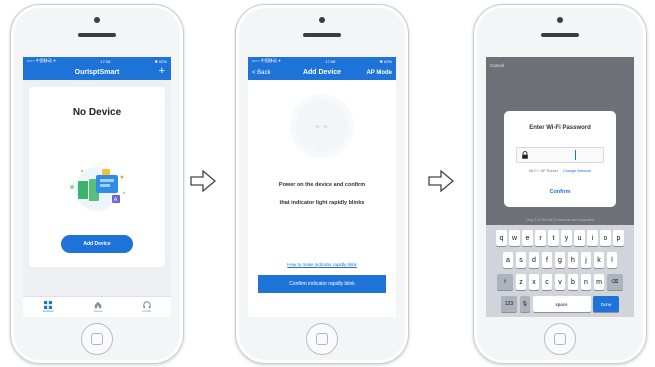  I want to click on key-h: h, so click(573, 260).